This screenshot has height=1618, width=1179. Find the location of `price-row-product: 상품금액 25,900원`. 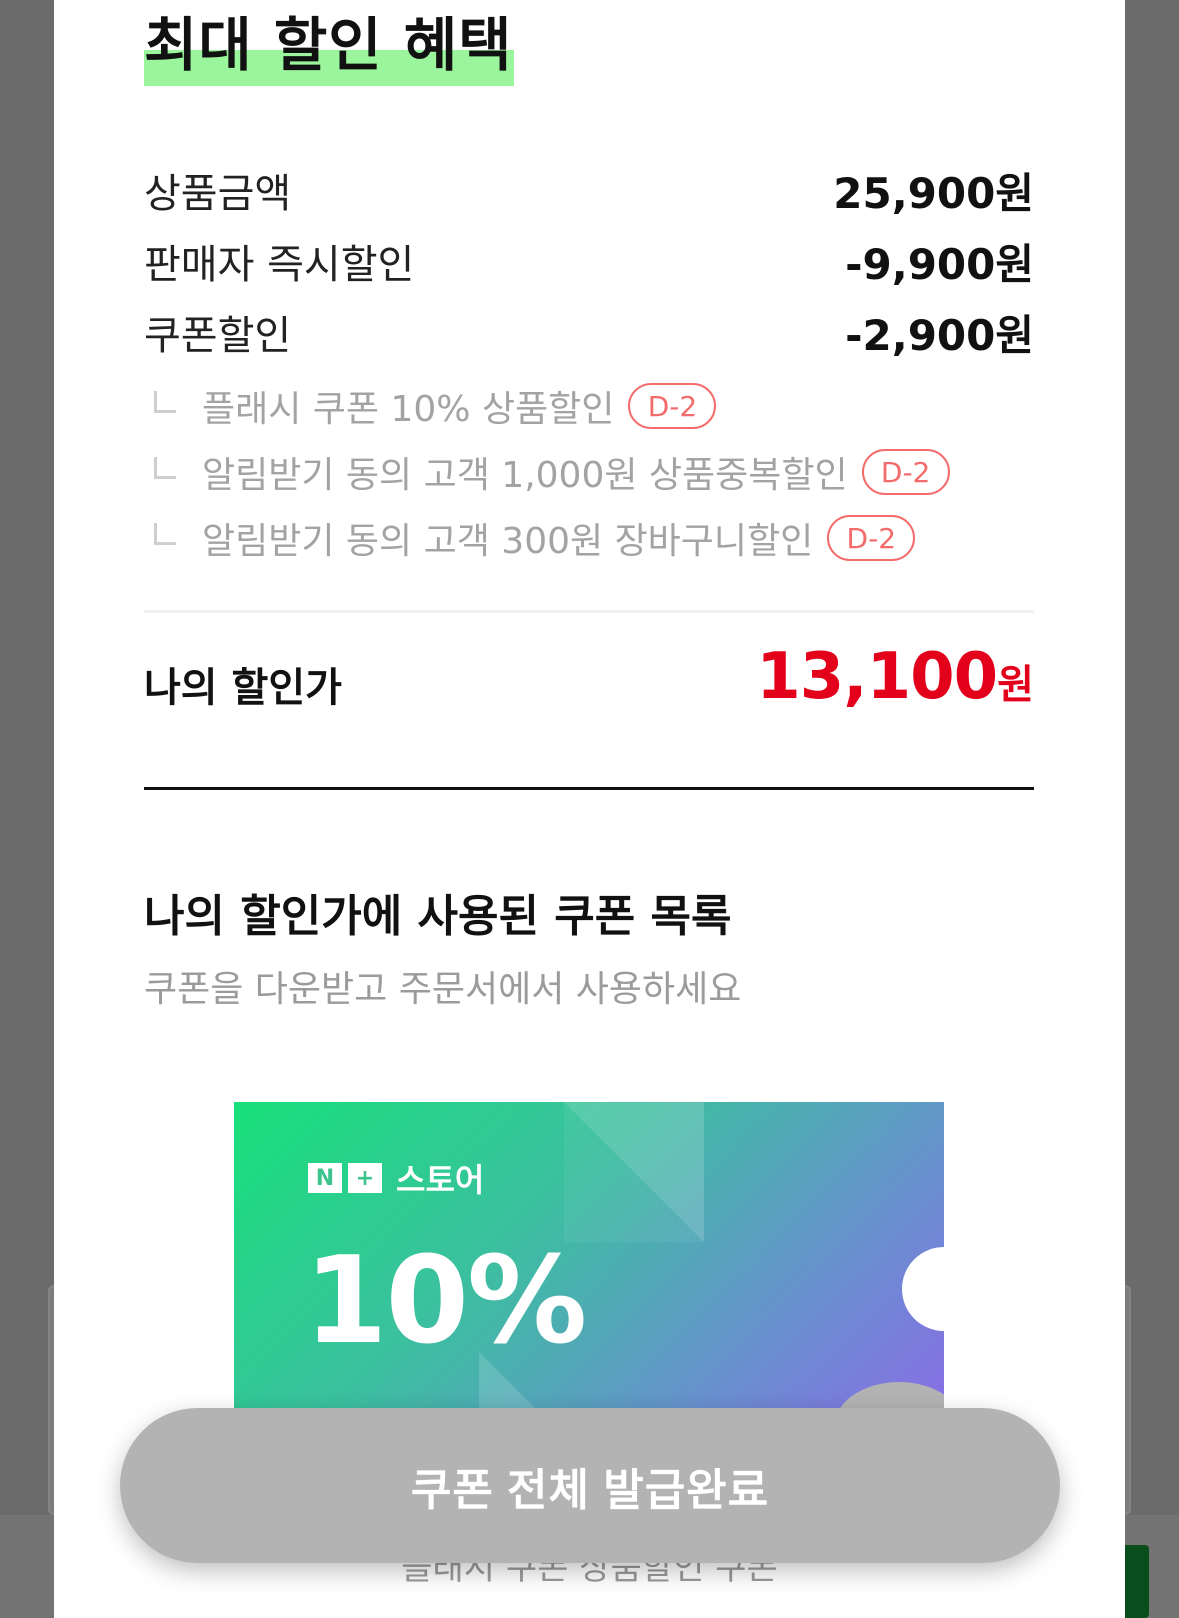

price-row-product: 상품금액 25,900원 is located at coordinates (589, 190).